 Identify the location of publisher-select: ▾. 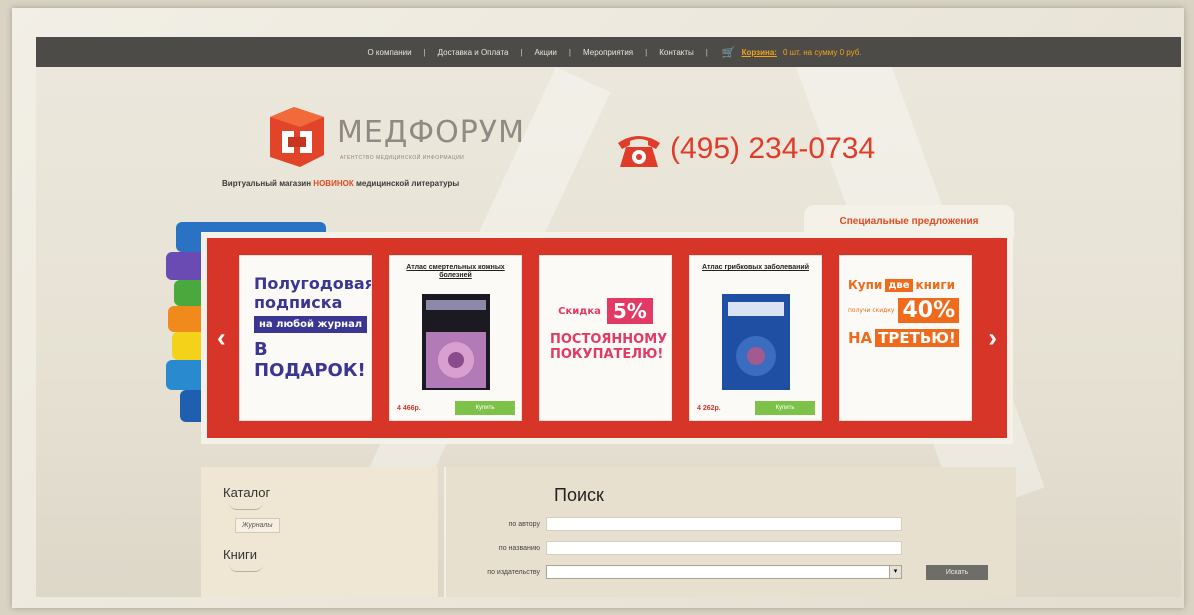
(724, 572).